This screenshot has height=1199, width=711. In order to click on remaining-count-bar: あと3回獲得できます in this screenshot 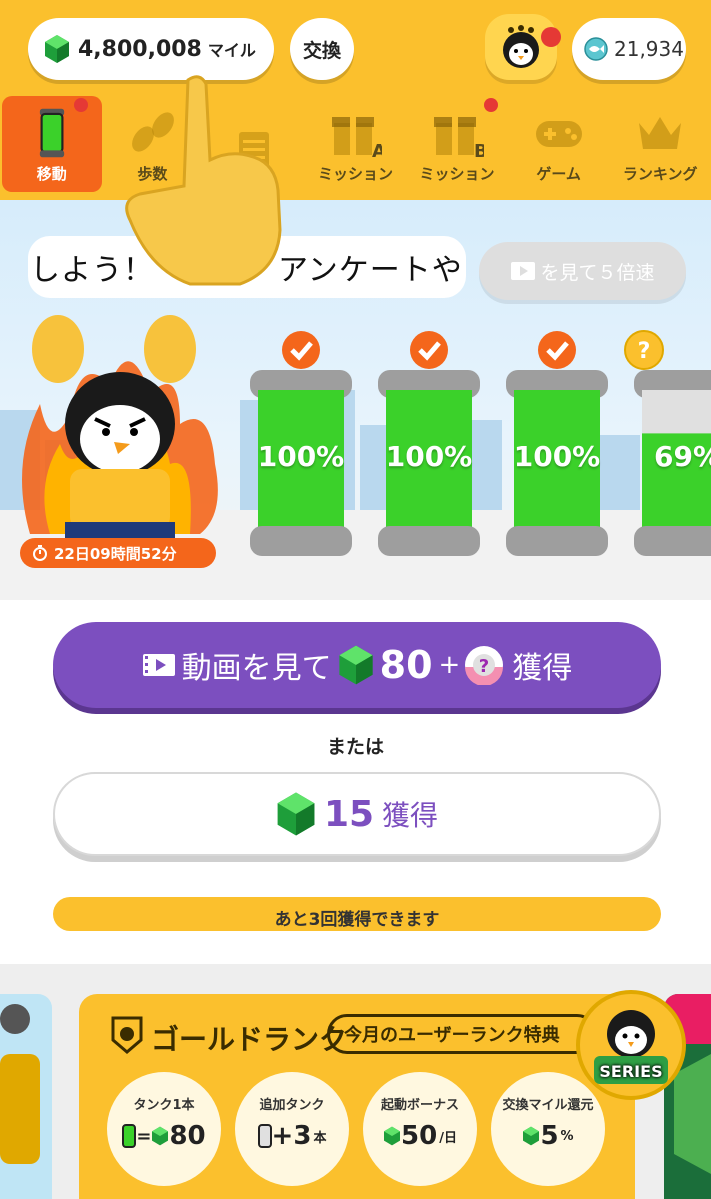, I will do `click(357, 914)`.